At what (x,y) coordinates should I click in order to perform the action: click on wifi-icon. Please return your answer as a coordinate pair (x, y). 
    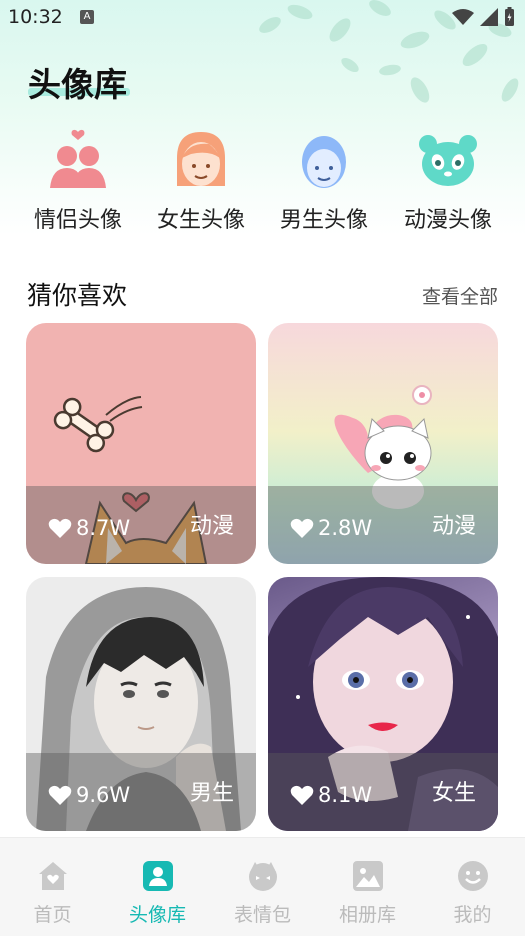
    Looking at the image, I should click on (463, 17).